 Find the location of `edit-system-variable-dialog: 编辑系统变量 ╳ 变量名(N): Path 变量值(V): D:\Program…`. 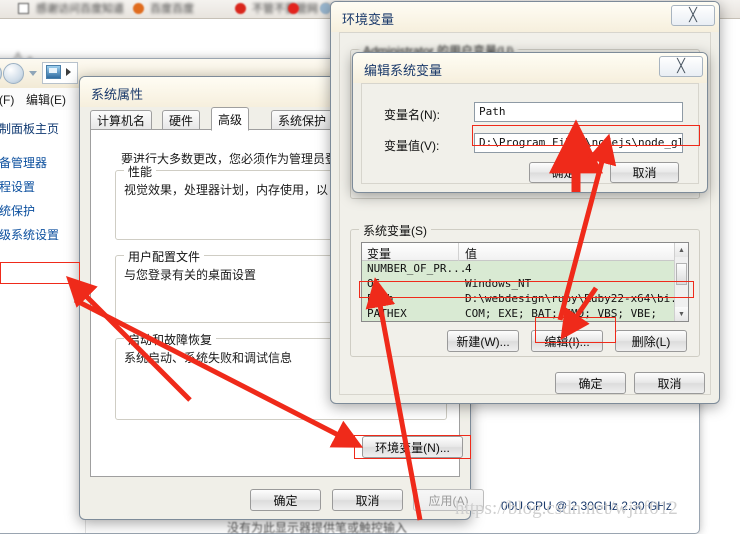

edit-system-variable-dialog: 编辑系统变量 ╳ 变量名(N): Path 变量值(V): D:\Program… is located at coordinates (530, 122).